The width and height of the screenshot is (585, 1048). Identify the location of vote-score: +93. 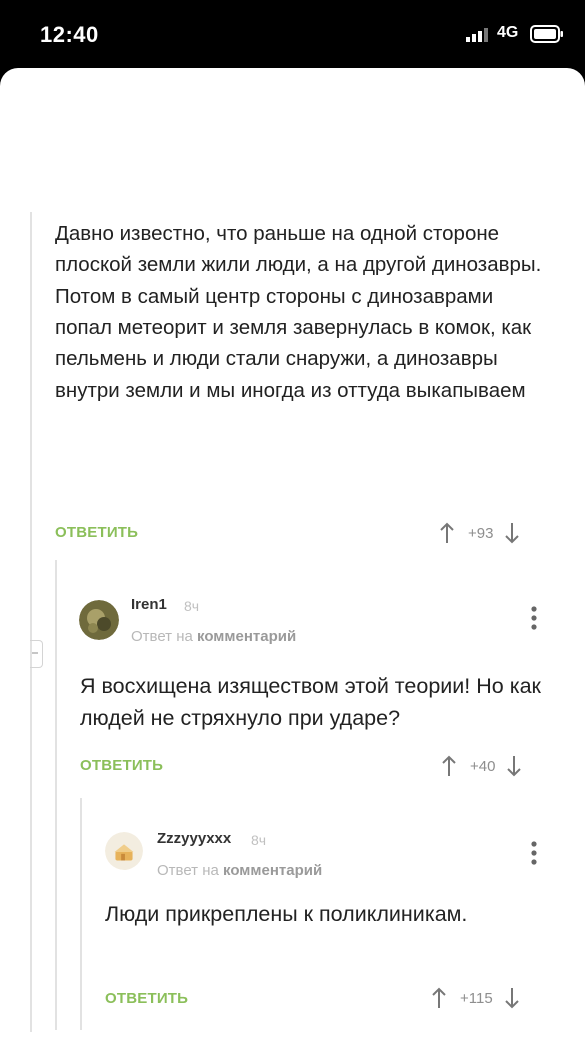
(481, 533).